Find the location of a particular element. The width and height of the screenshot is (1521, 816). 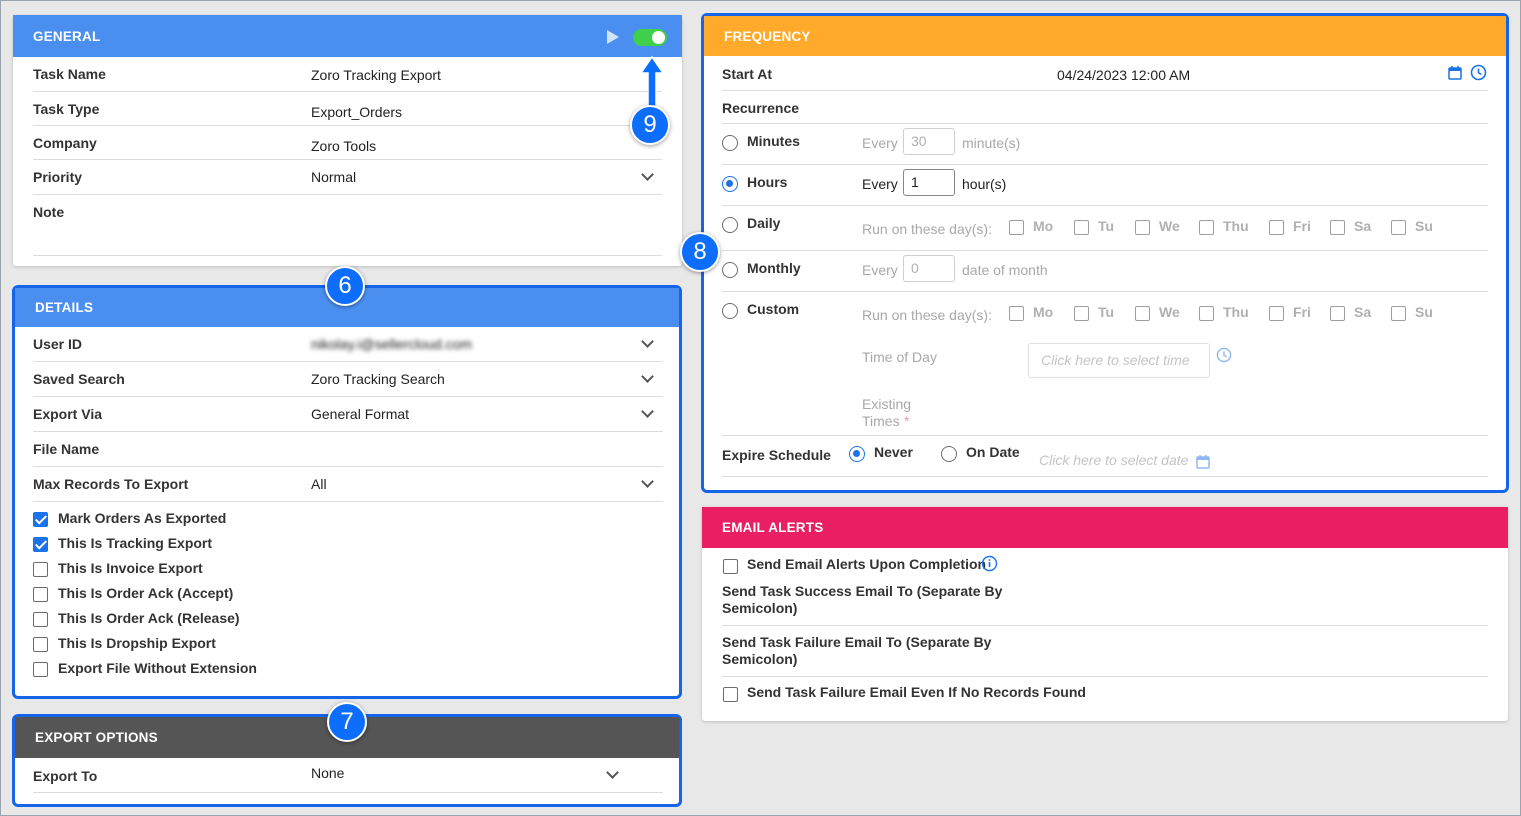

user-id-value: nikolay.i@sellercloud.com is located at coordinates (391, 344).